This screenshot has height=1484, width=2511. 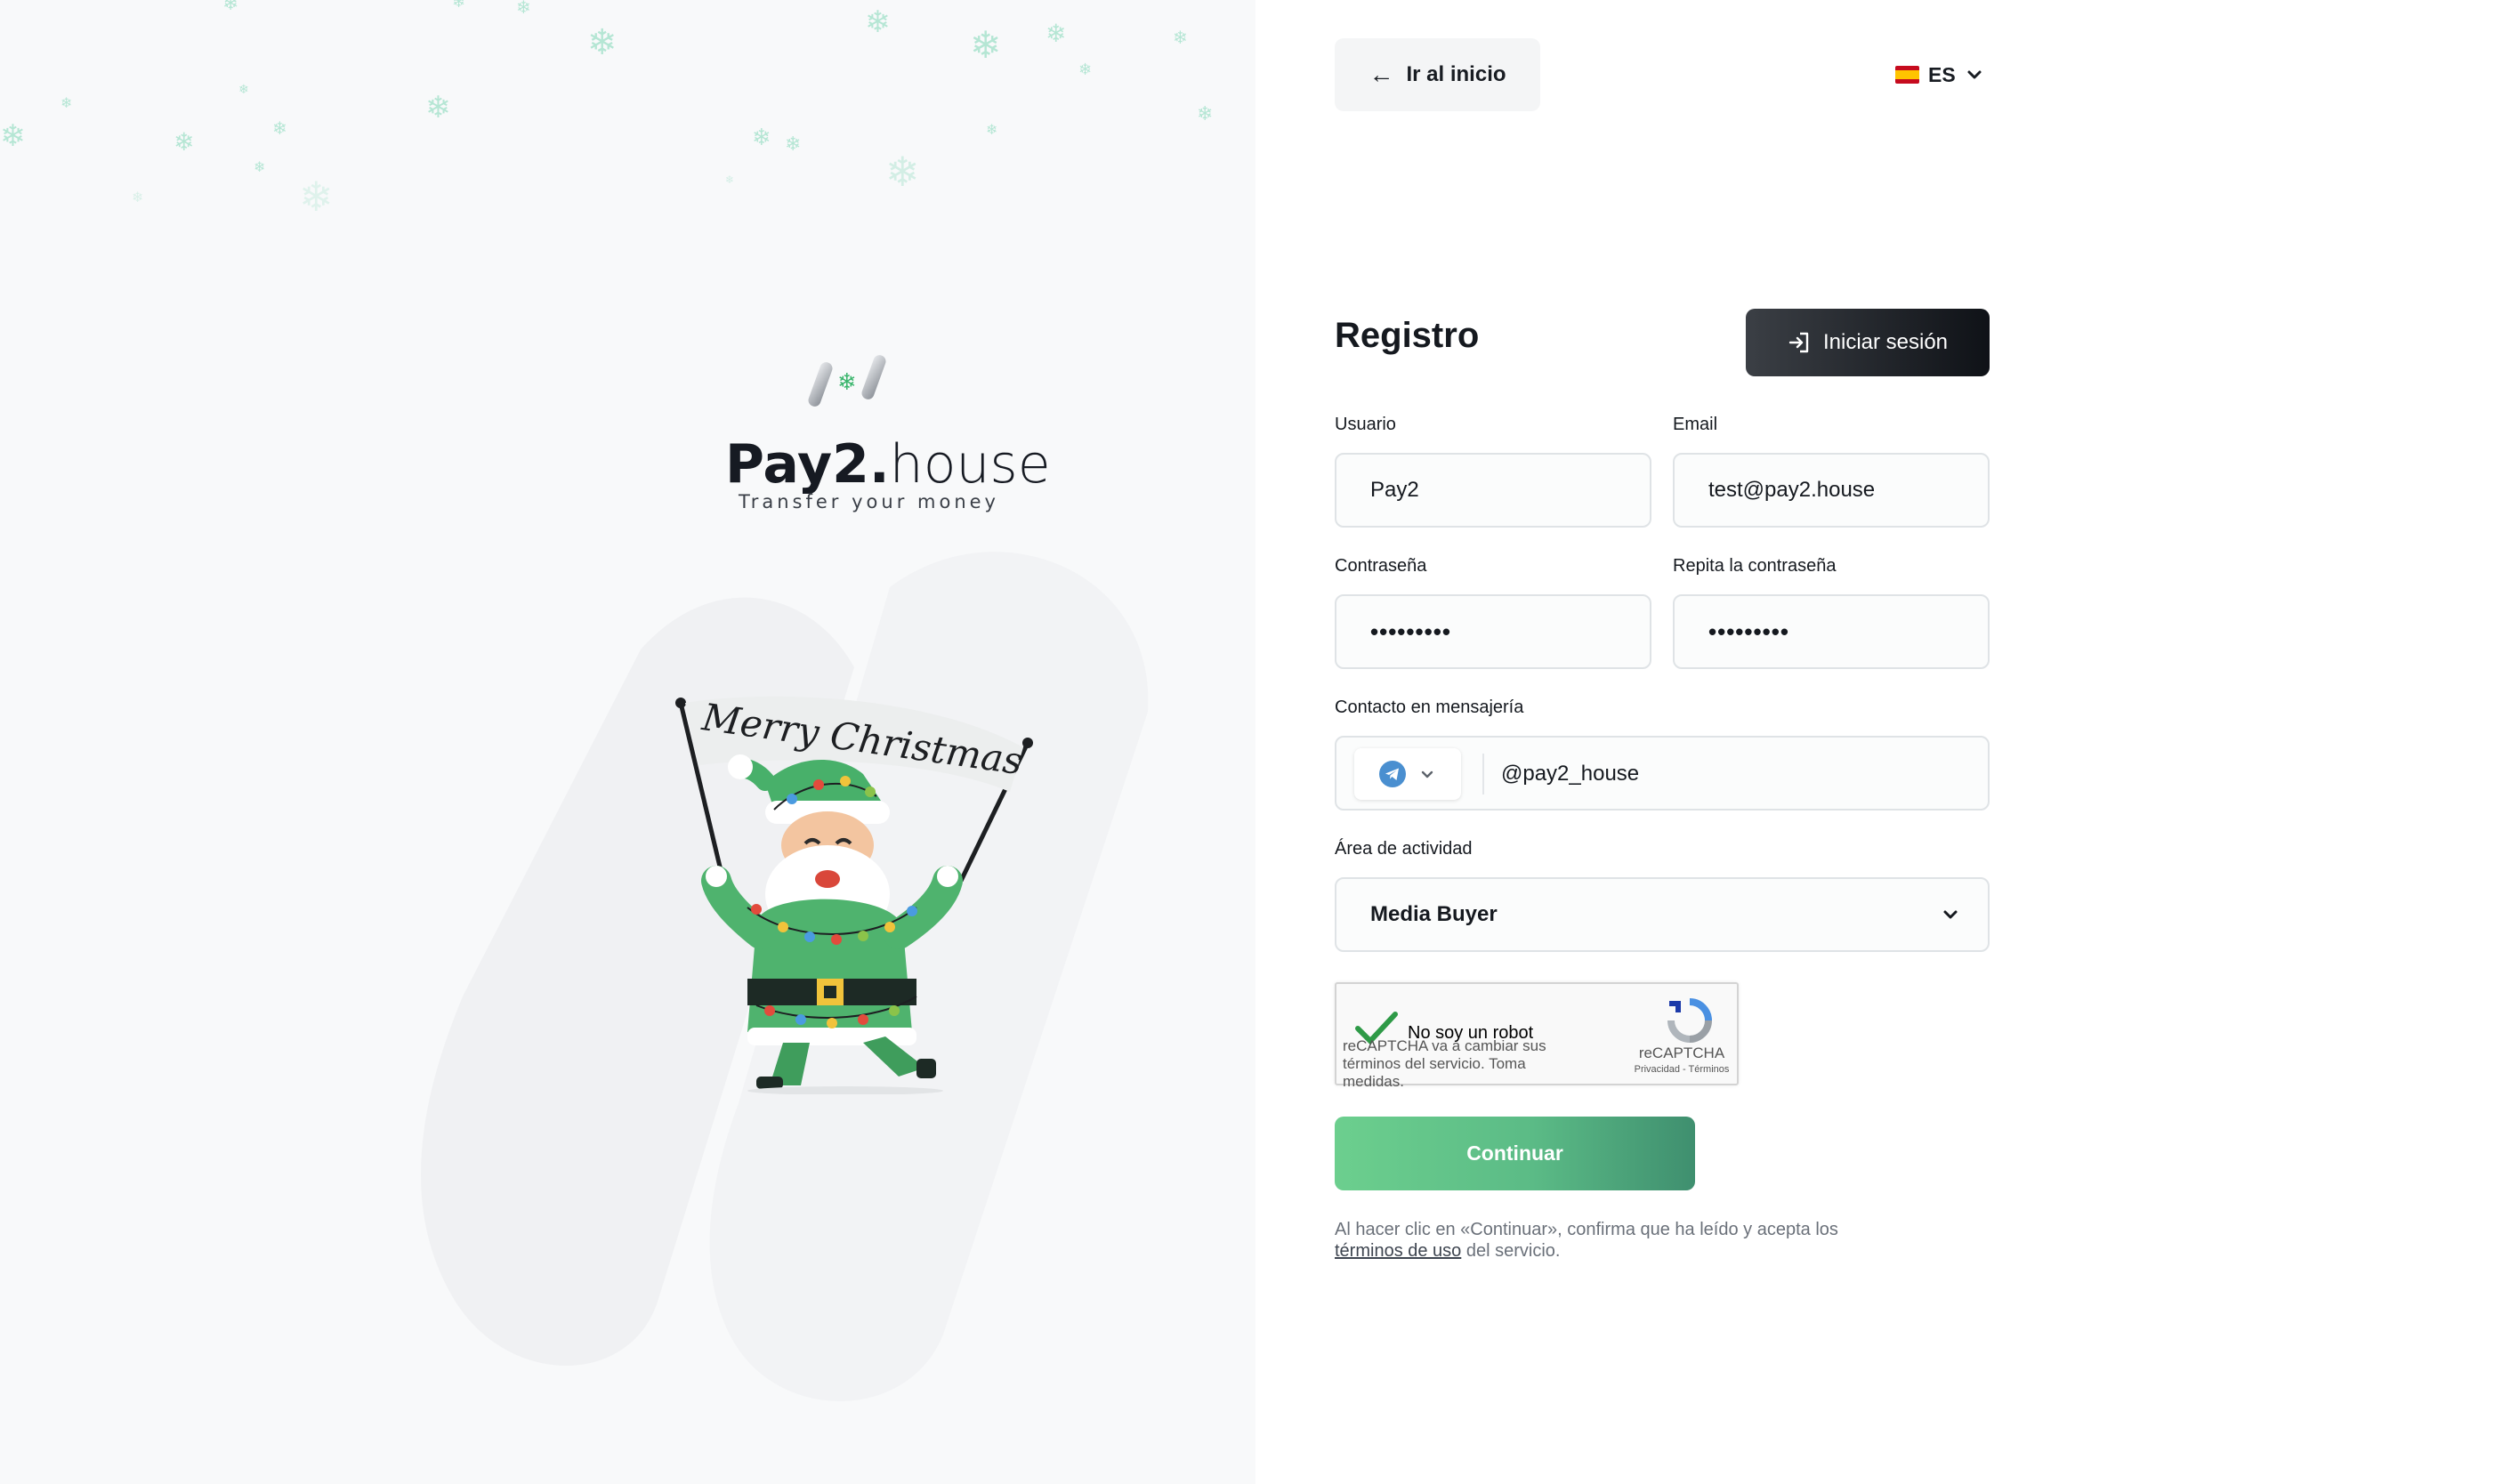 I want to click on messenger-label: Contacto en mensajería, so click(x=1429, y=707).